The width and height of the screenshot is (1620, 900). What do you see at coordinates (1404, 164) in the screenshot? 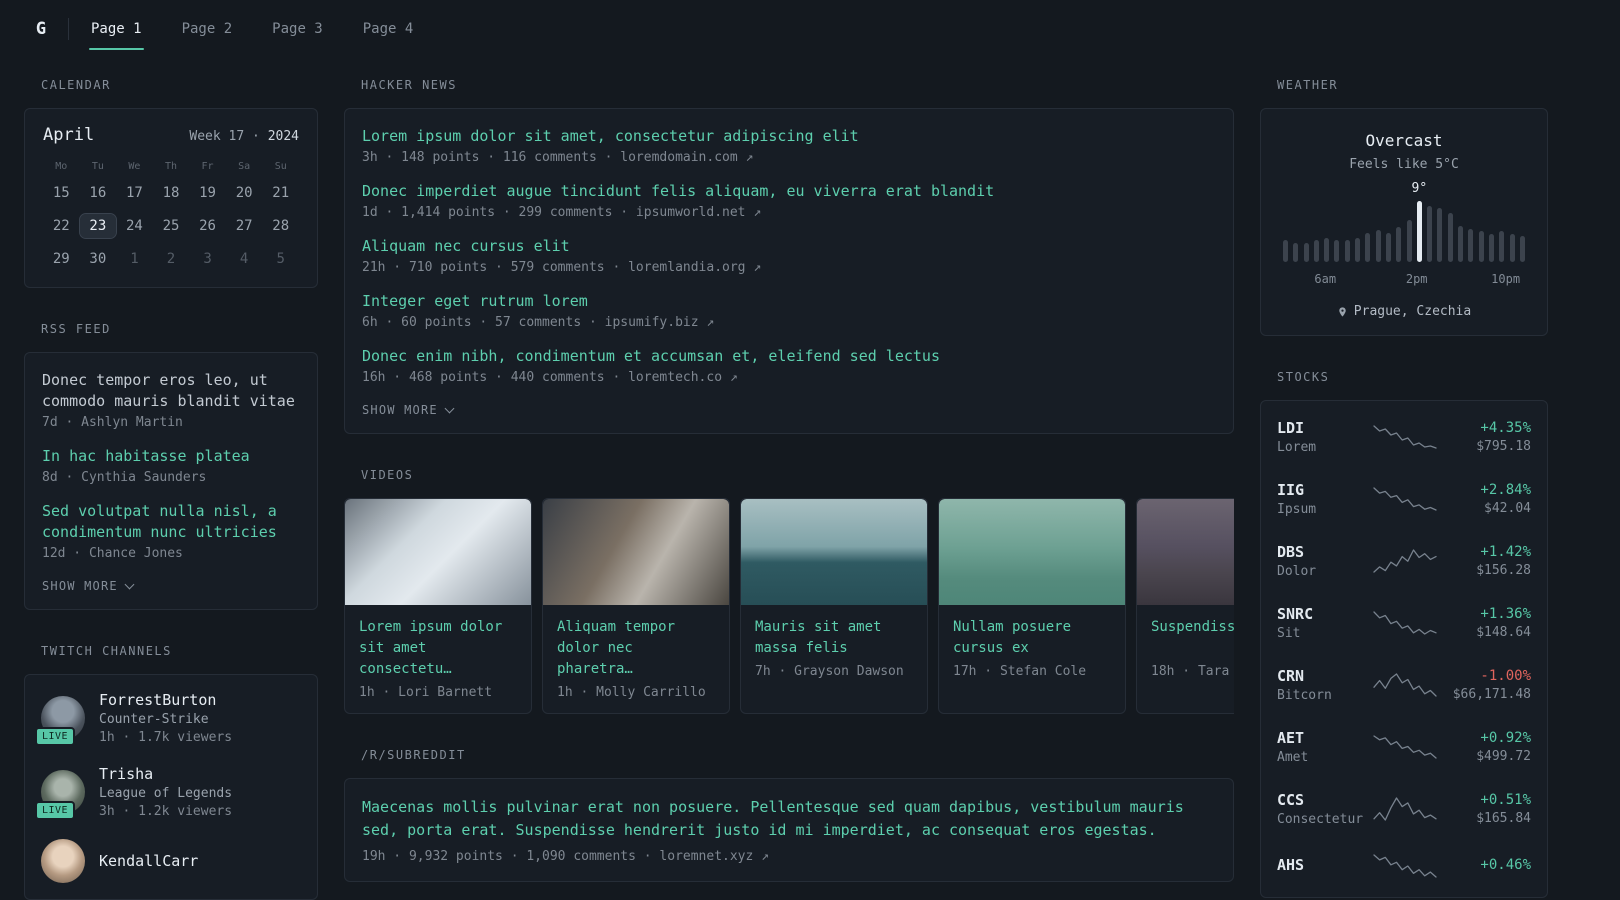
I see `weather-feels-like: Feels like 5°C` at bounding box center [1404, 164].